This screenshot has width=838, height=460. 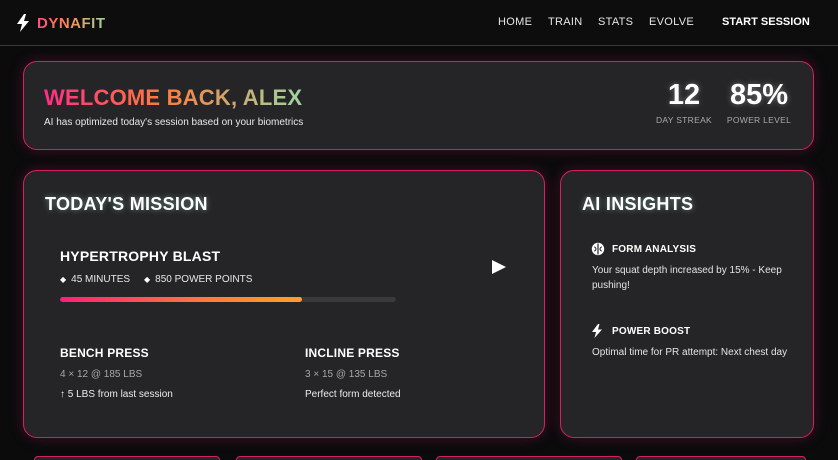 What do you see at coordinates (173, 97) in the screenshot?
I see `welcome-title: WELCOME BACK, ALEX` at bounding box center [173, 97].